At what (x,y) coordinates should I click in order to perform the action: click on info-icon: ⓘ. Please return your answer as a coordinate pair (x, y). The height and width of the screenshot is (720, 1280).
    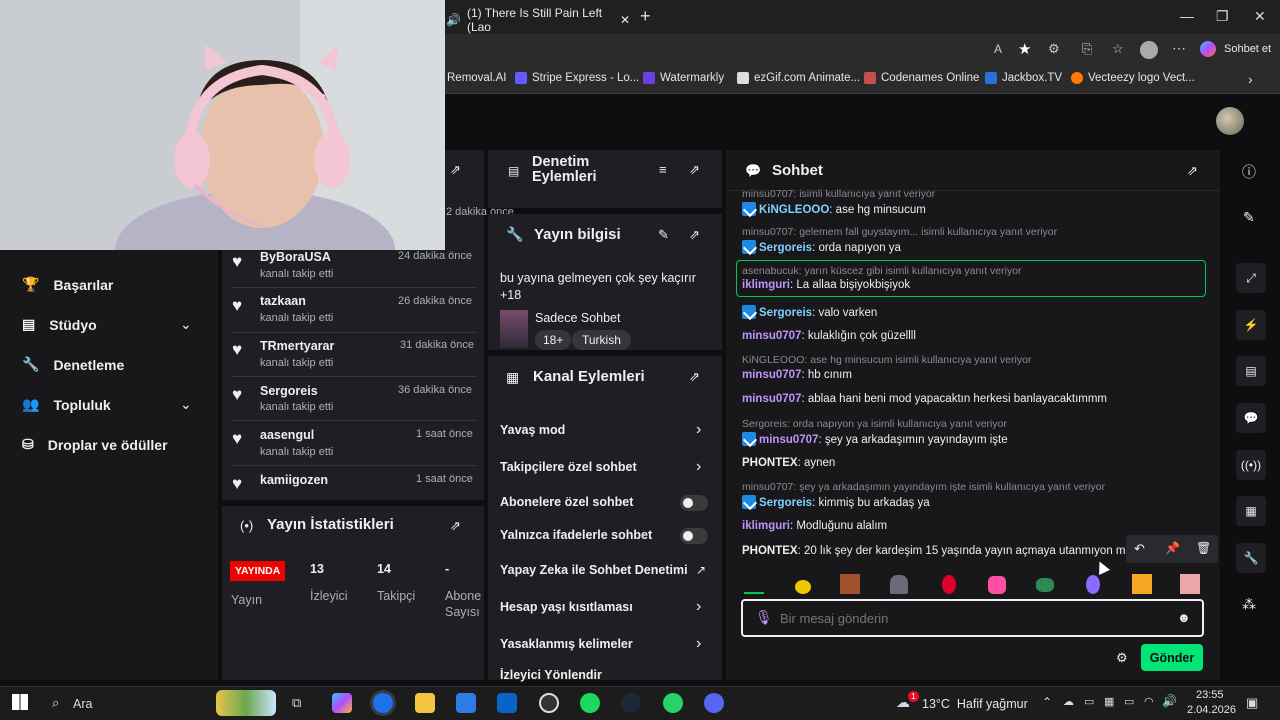
    Looking at the image, I should click on (1249, 172).